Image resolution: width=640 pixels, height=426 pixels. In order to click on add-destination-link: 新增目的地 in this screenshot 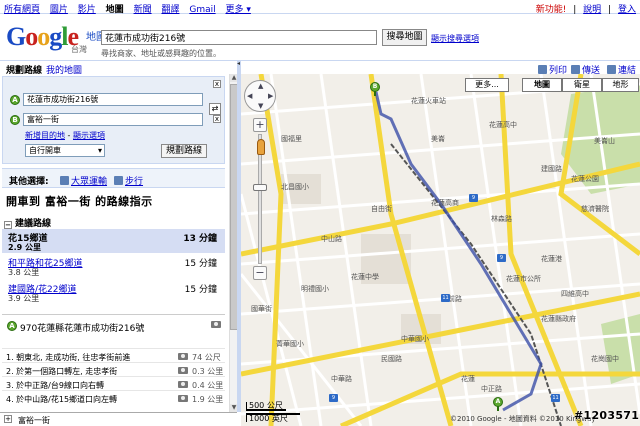, I will do `click(45, 135)`.